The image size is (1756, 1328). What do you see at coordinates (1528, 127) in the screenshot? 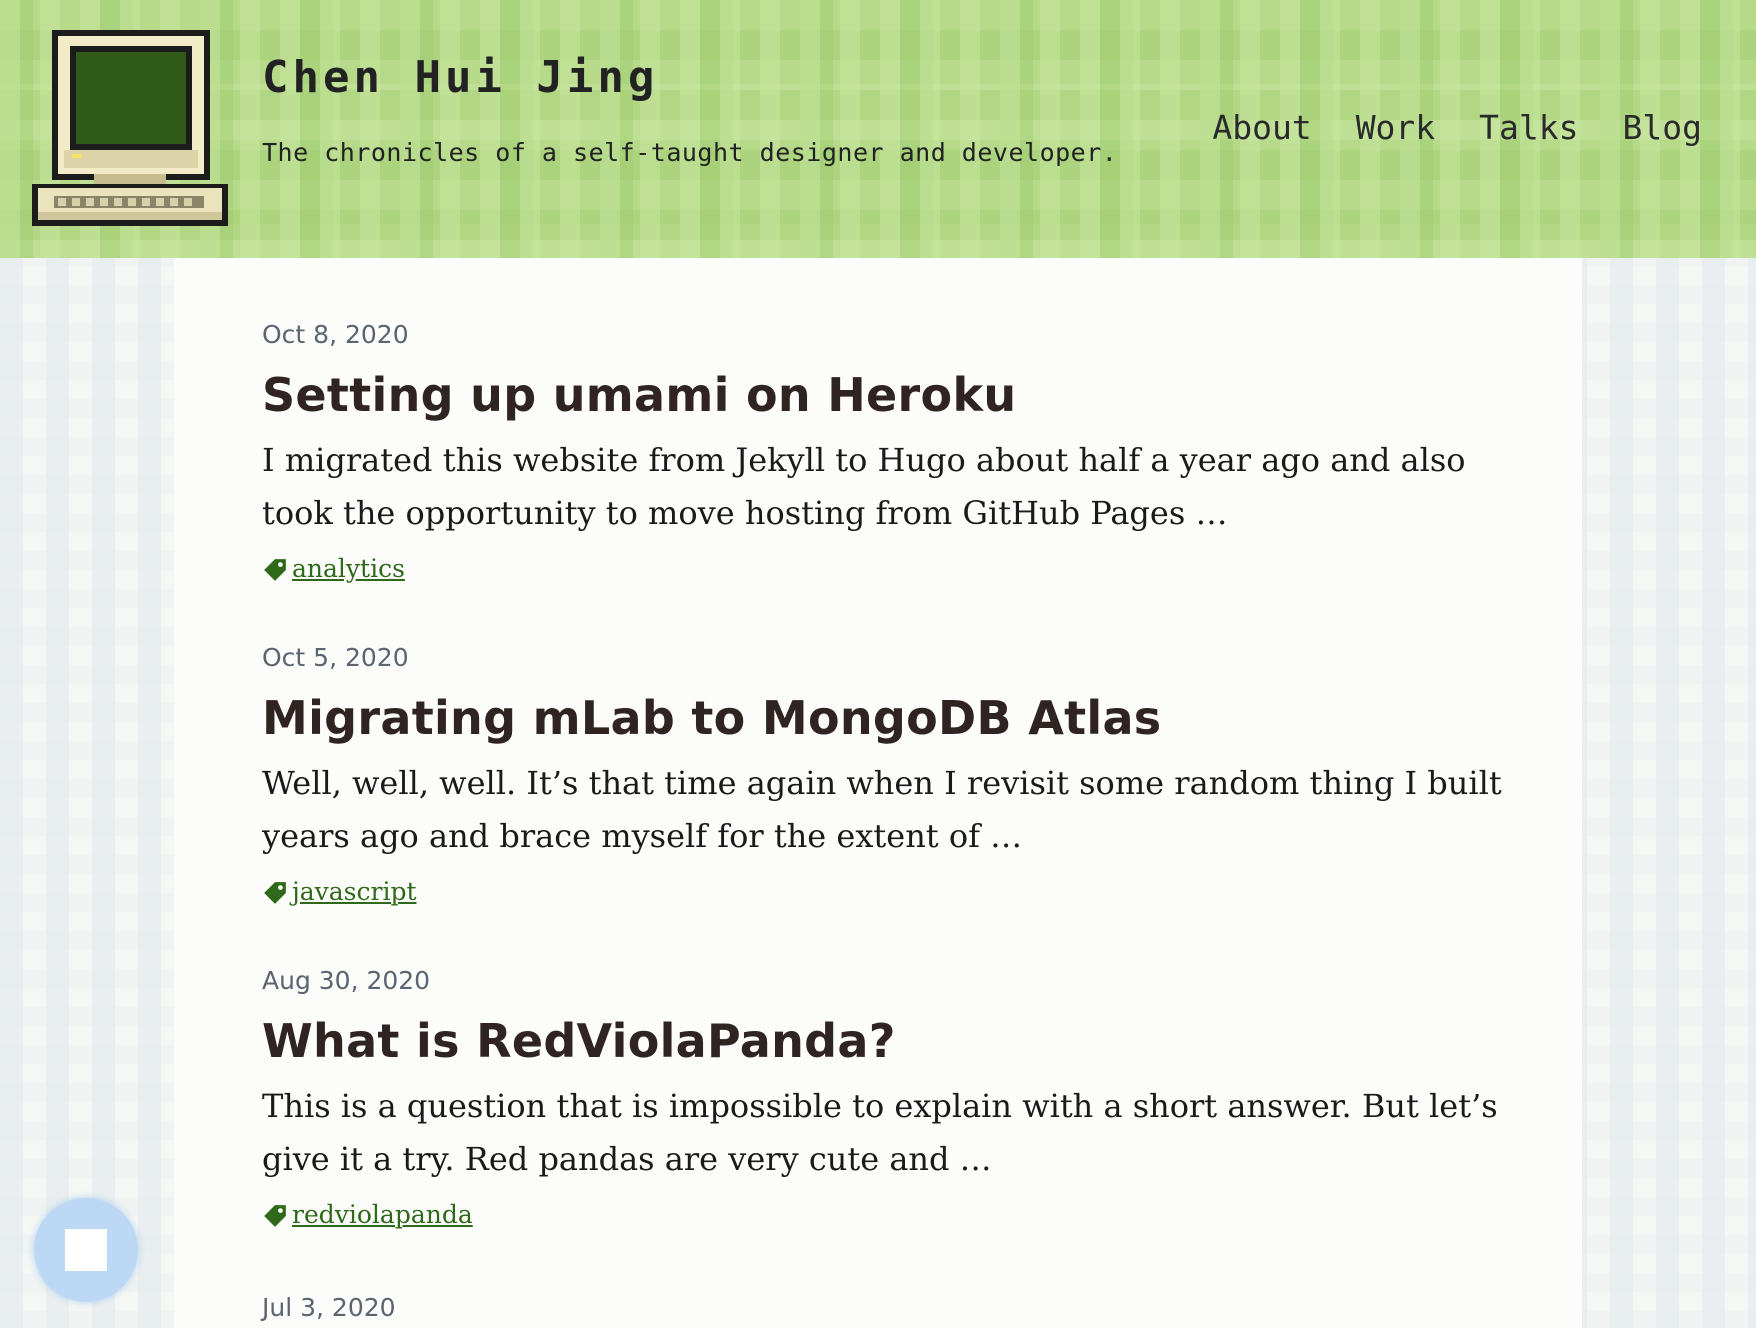
I see `nav-talks: Talks` at bounding box center [1528, 127].